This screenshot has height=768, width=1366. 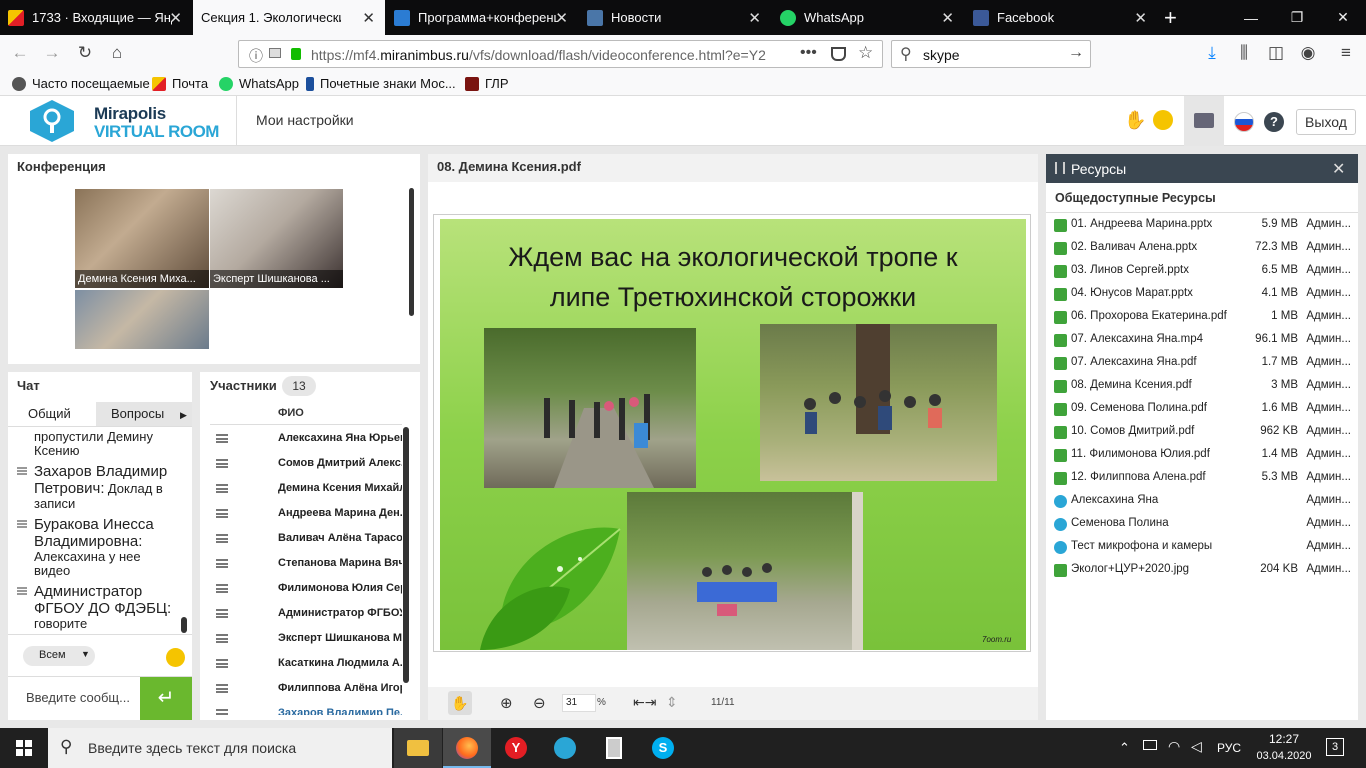 What do you see at coordinates (868, 17) in the screenshot?
I see `tab-whatsapp: WhatsApp ✕` at bounding box center [868, 17].